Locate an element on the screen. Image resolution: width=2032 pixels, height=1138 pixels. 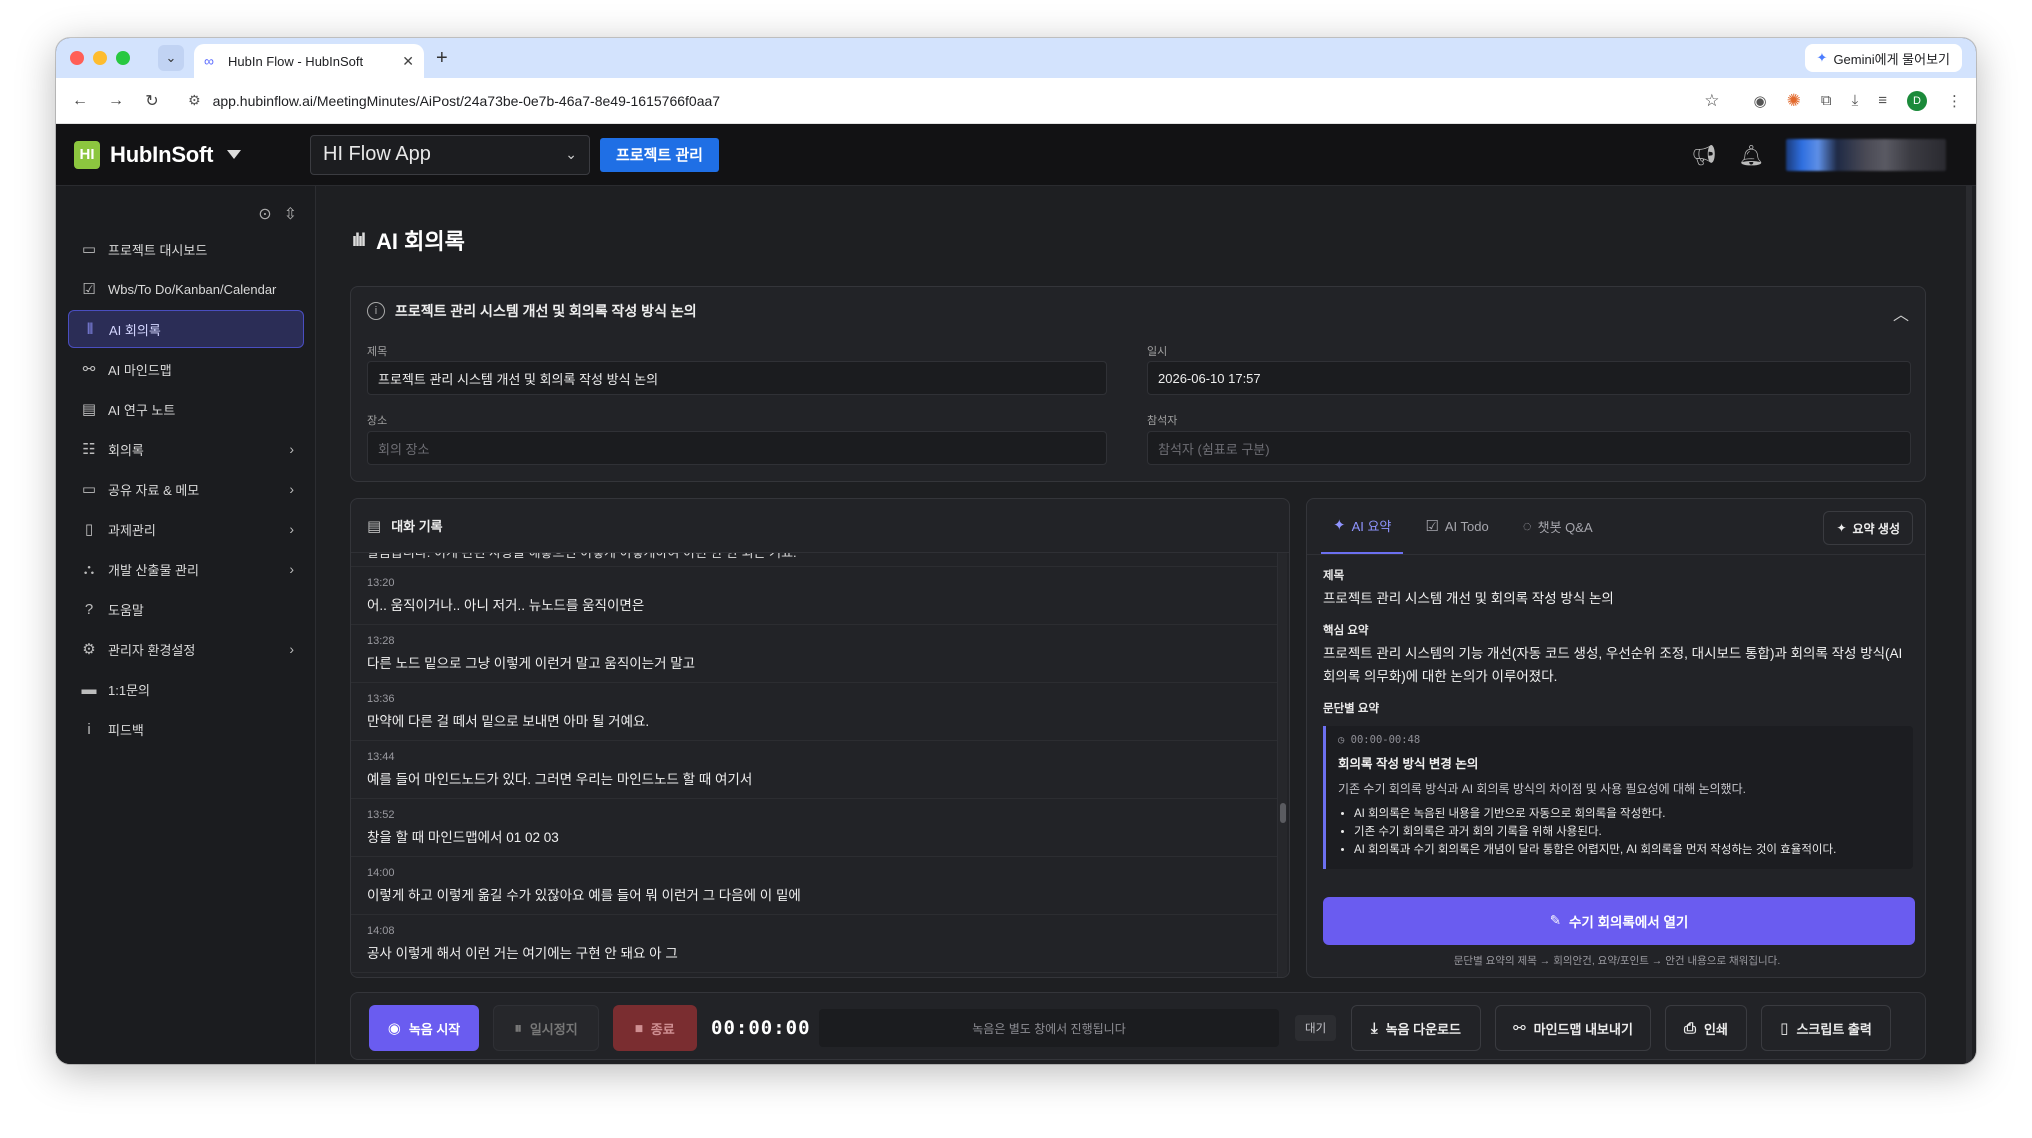
pin-icon: ⊙ is located at coordinates (264, 214).